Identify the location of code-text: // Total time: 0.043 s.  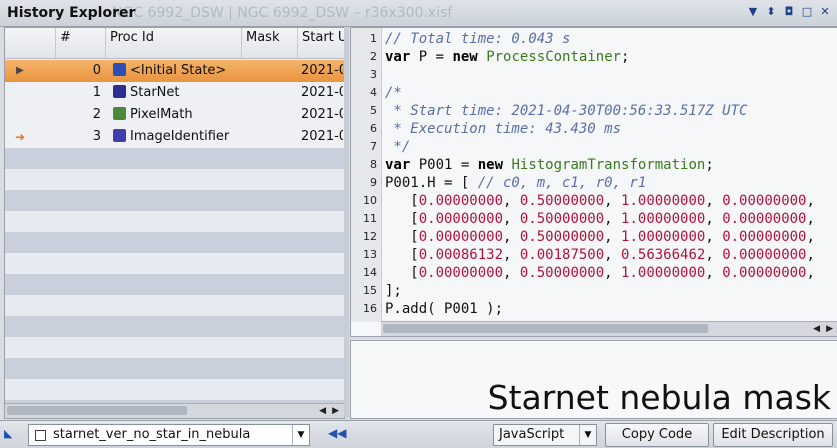
(477, 39).